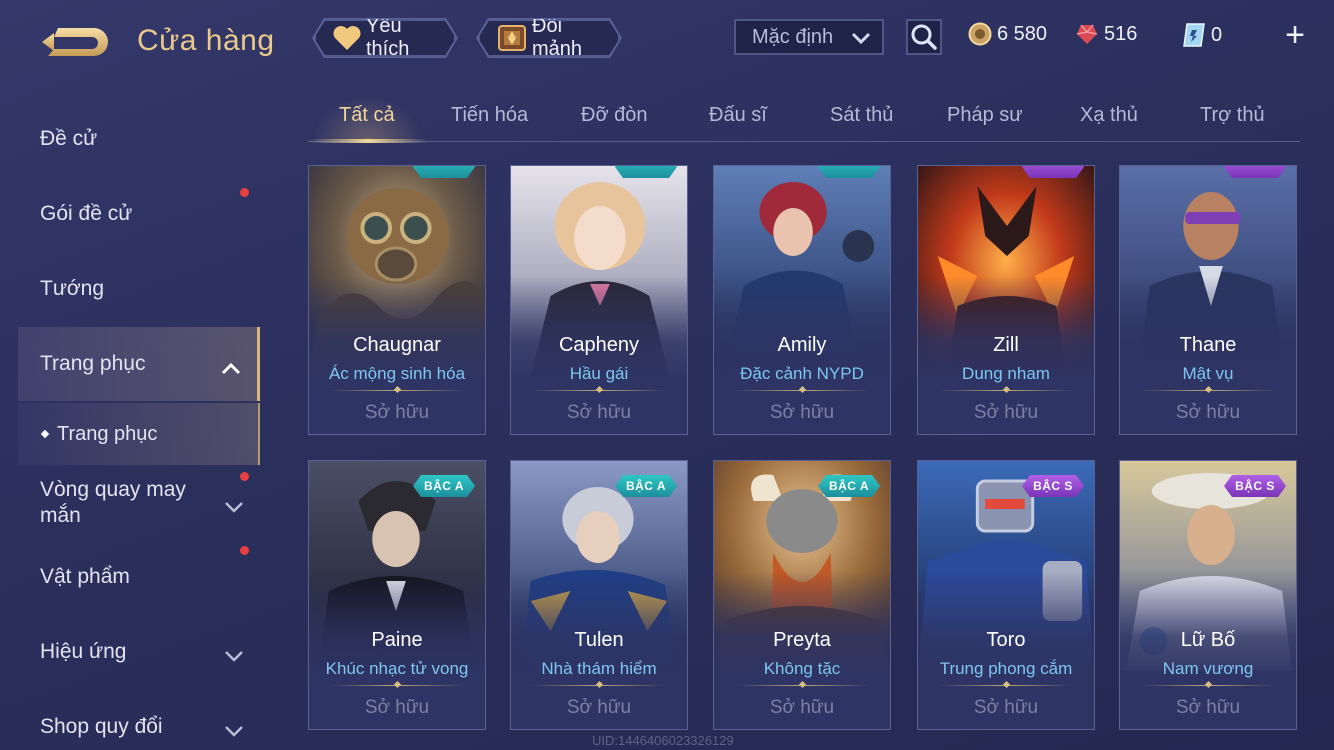 The width and height of the screenshot is (1334, 750). I want to click on favorites-label: Yêu thích, so click(388, 37).